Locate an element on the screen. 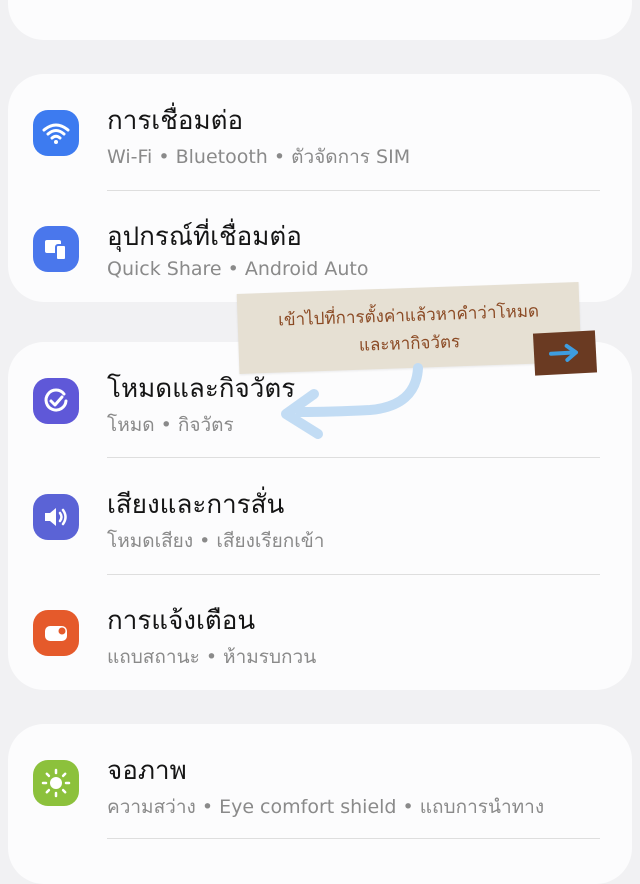  curved-arrow-icon is located at coordinates (352, 401).